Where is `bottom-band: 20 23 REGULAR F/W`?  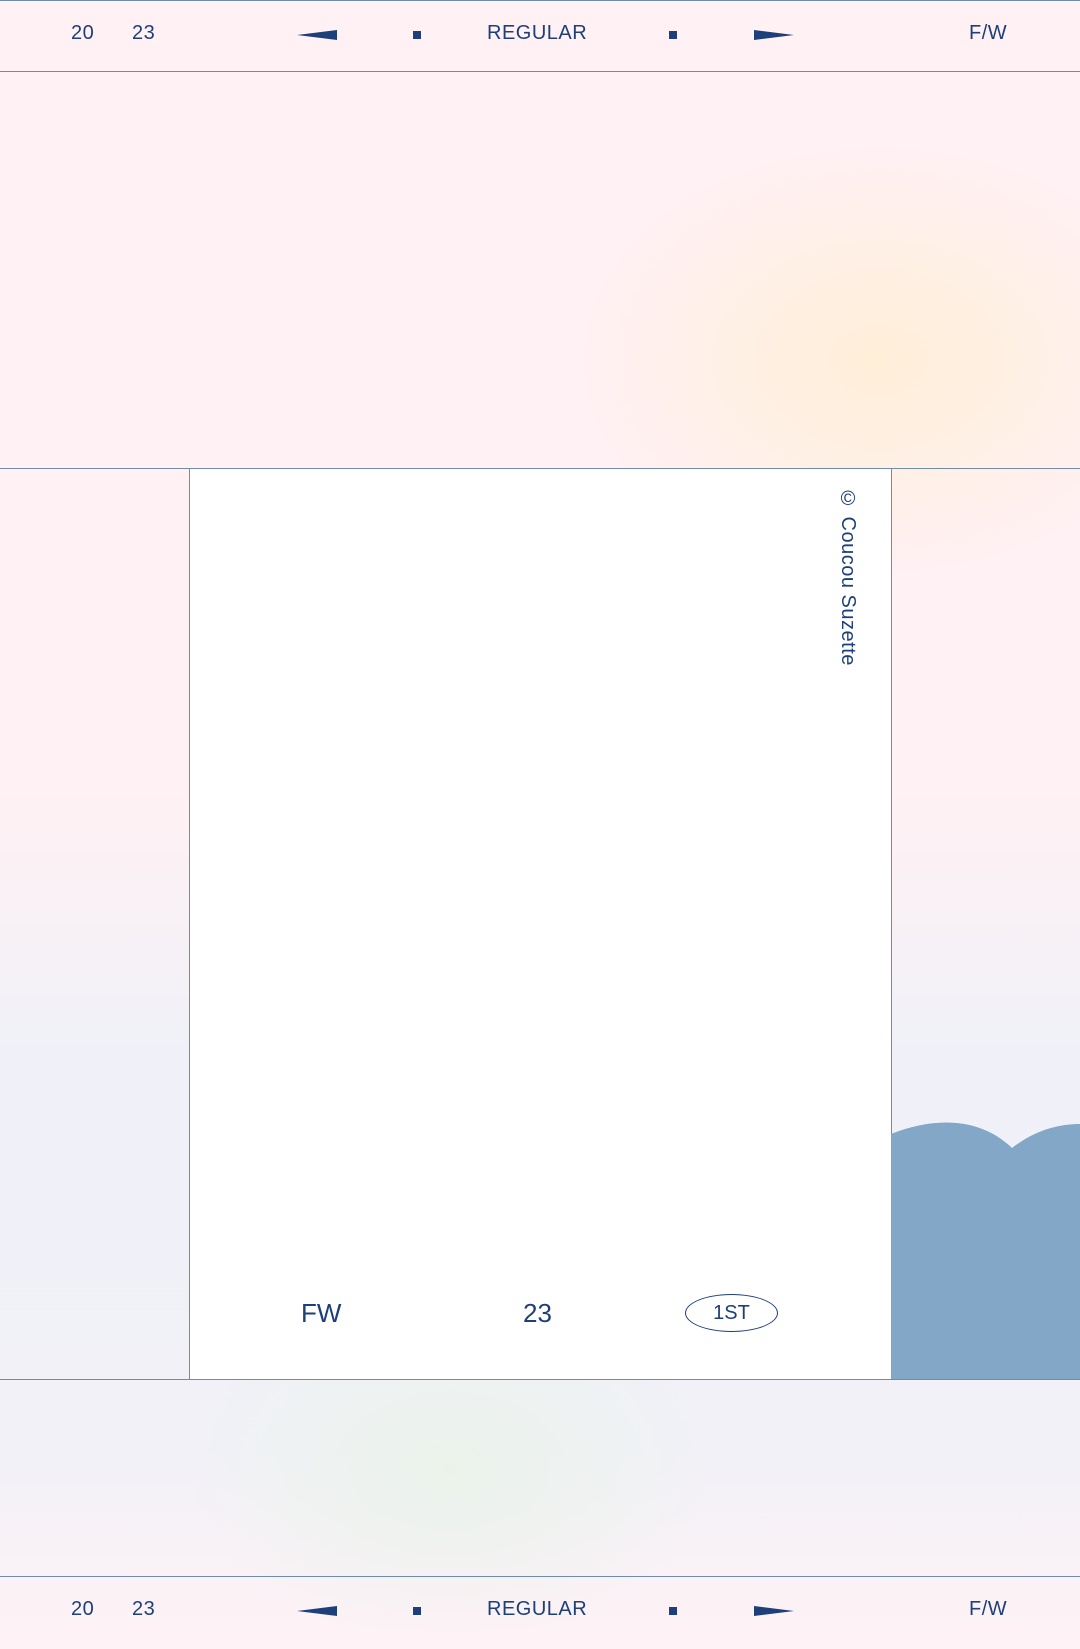 bottom-band: 20 23 REGULAR F/W is located at coordinates (540, 1612).